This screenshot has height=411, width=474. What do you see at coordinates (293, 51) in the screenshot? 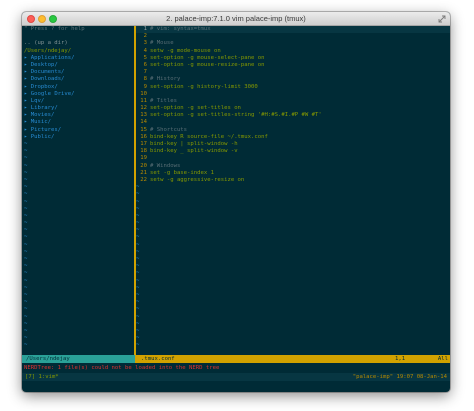
I see `code-line: 4 setw -g mode-mouse on` at bounding box center [293, 51].